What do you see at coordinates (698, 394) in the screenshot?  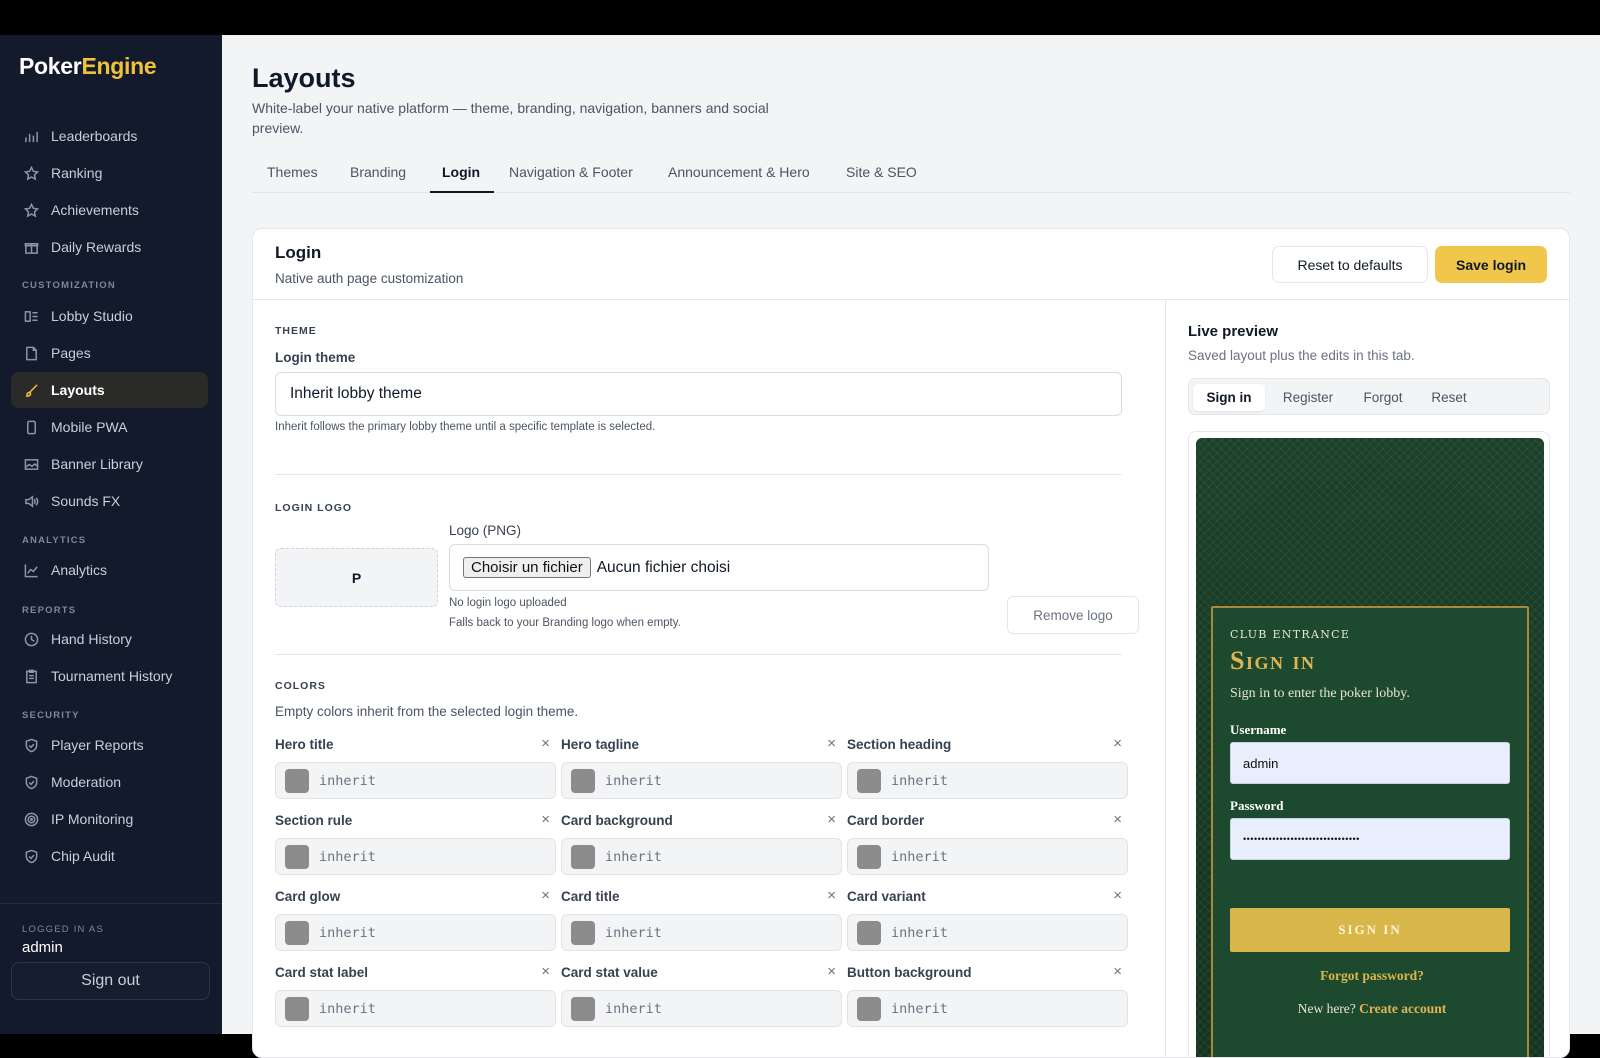 I see `login-theme-select: Inherit lobby theme` at bounding box center [698, 394].